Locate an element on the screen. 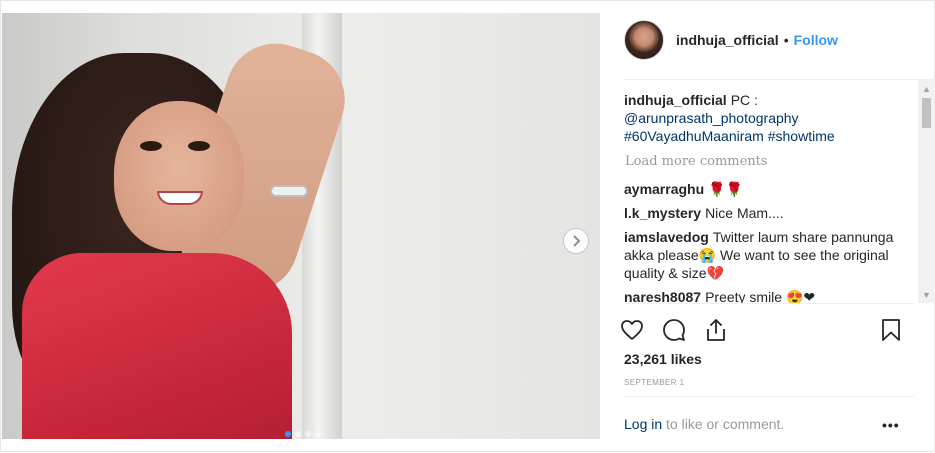  login-prompt-text: to like or comment. is located at coordinates (723, 424).